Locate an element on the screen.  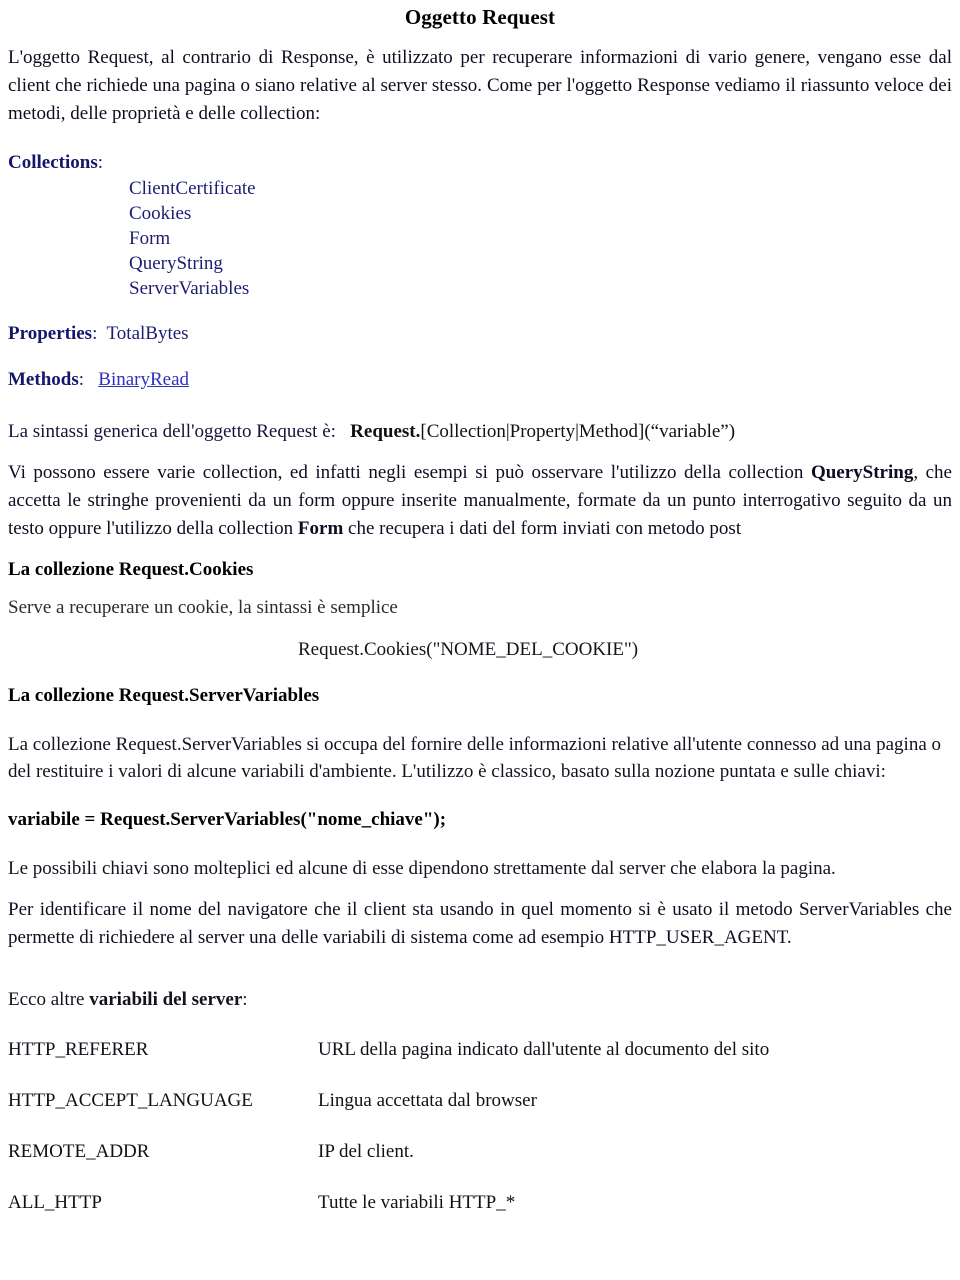
collections-colon: : is located at coordinates (100, 162).